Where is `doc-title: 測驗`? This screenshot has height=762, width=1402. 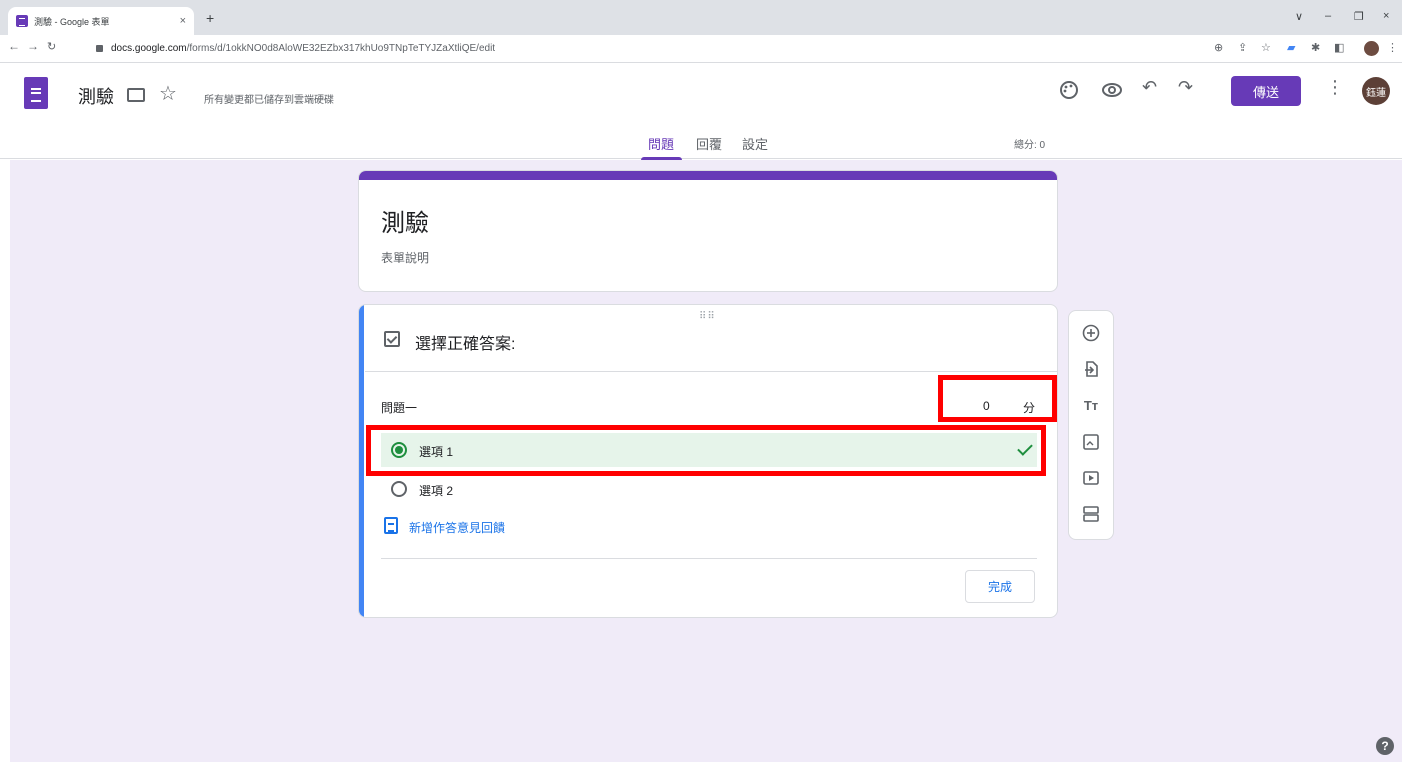 doc-title: 測驗 is located at coordinates (96, 96).